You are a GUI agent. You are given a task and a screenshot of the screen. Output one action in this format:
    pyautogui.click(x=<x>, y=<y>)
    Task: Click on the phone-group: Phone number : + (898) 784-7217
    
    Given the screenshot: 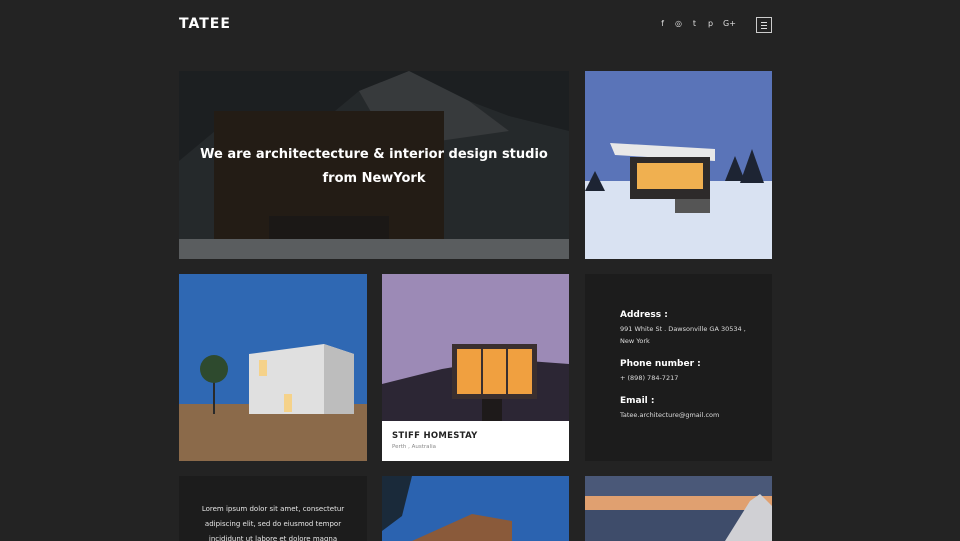 What is the action you would take?
    pyautogui.click(x=696, y=371)
    